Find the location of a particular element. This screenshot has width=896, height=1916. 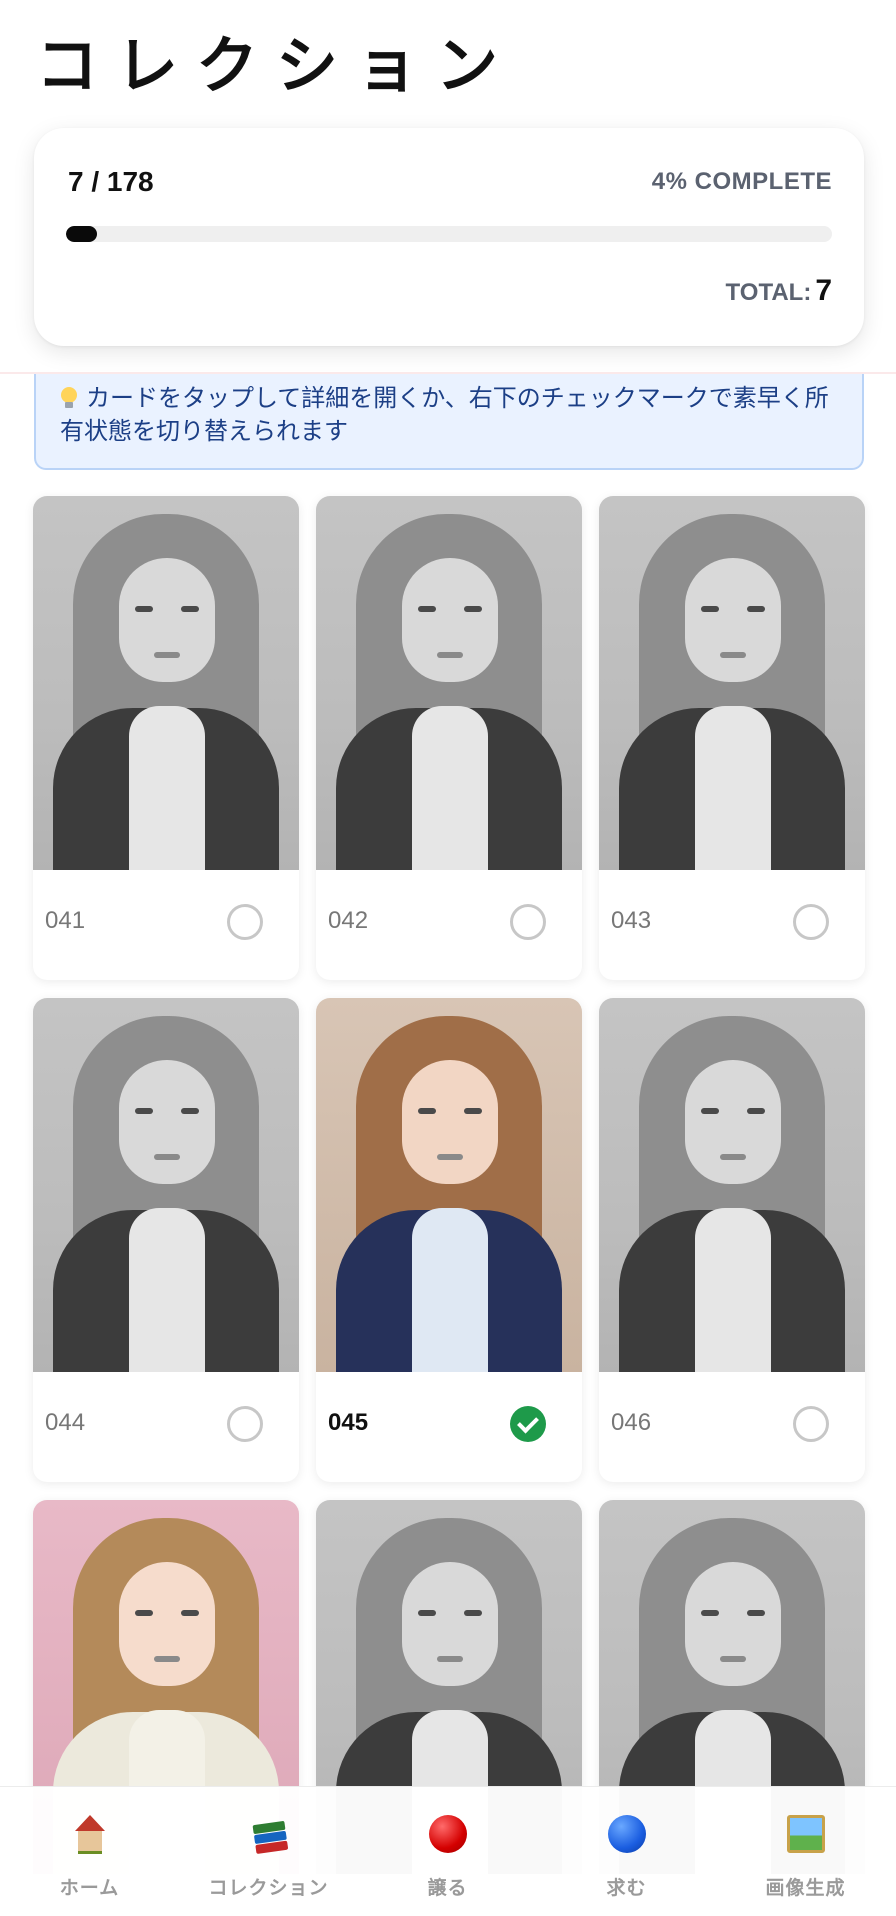

tab-give: 譲る is located at coordinates (447, 1851).